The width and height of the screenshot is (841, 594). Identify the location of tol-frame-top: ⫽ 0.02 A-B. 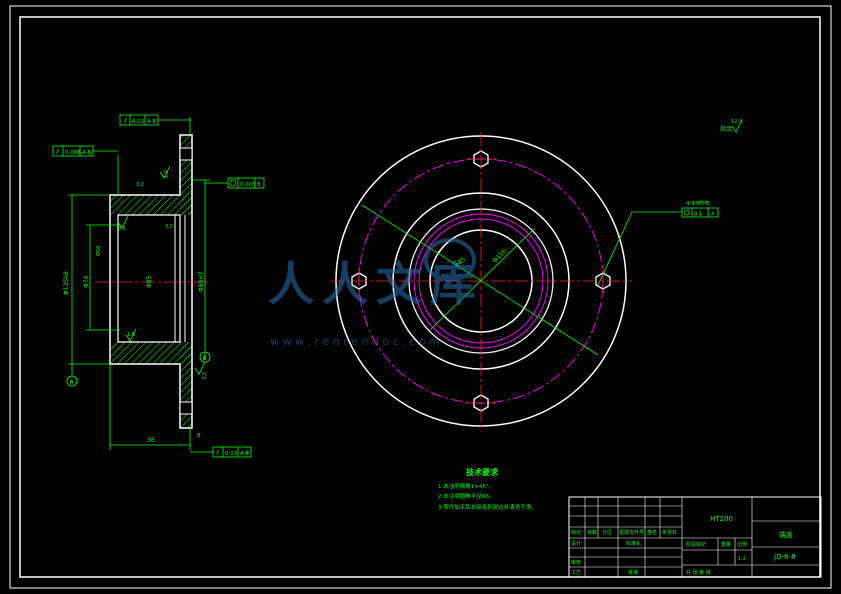
(154, 120).